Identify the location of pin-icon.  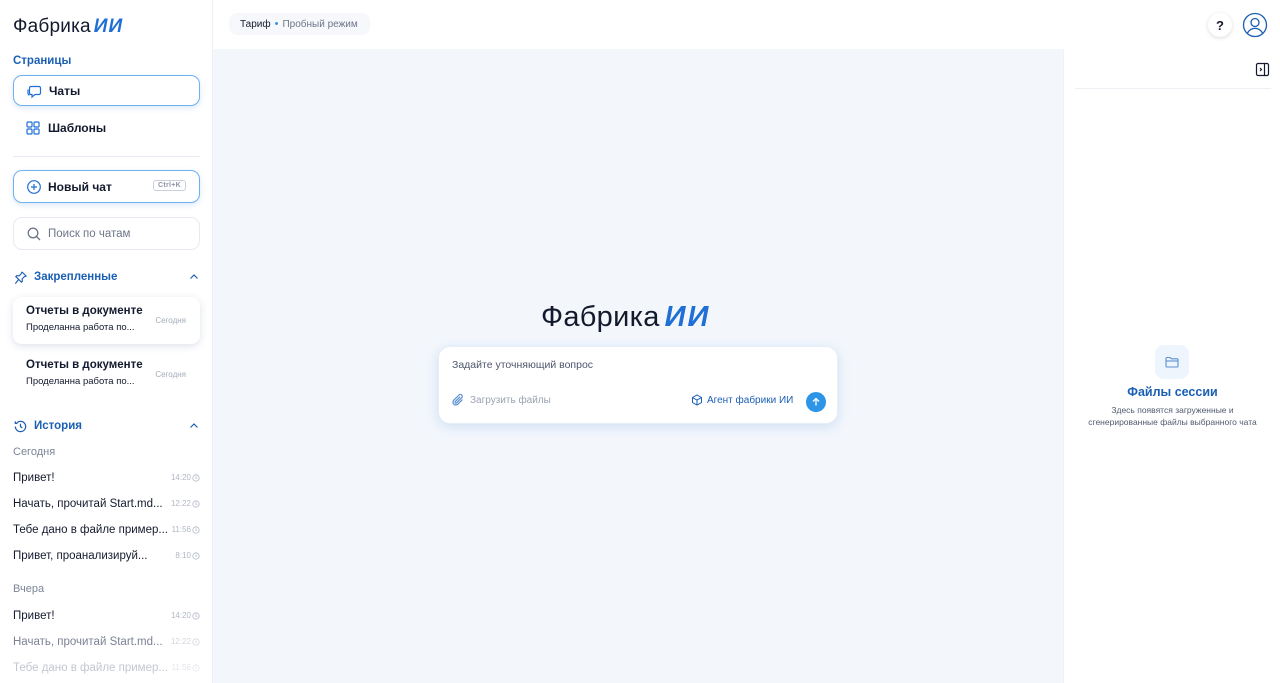
(20, 277).